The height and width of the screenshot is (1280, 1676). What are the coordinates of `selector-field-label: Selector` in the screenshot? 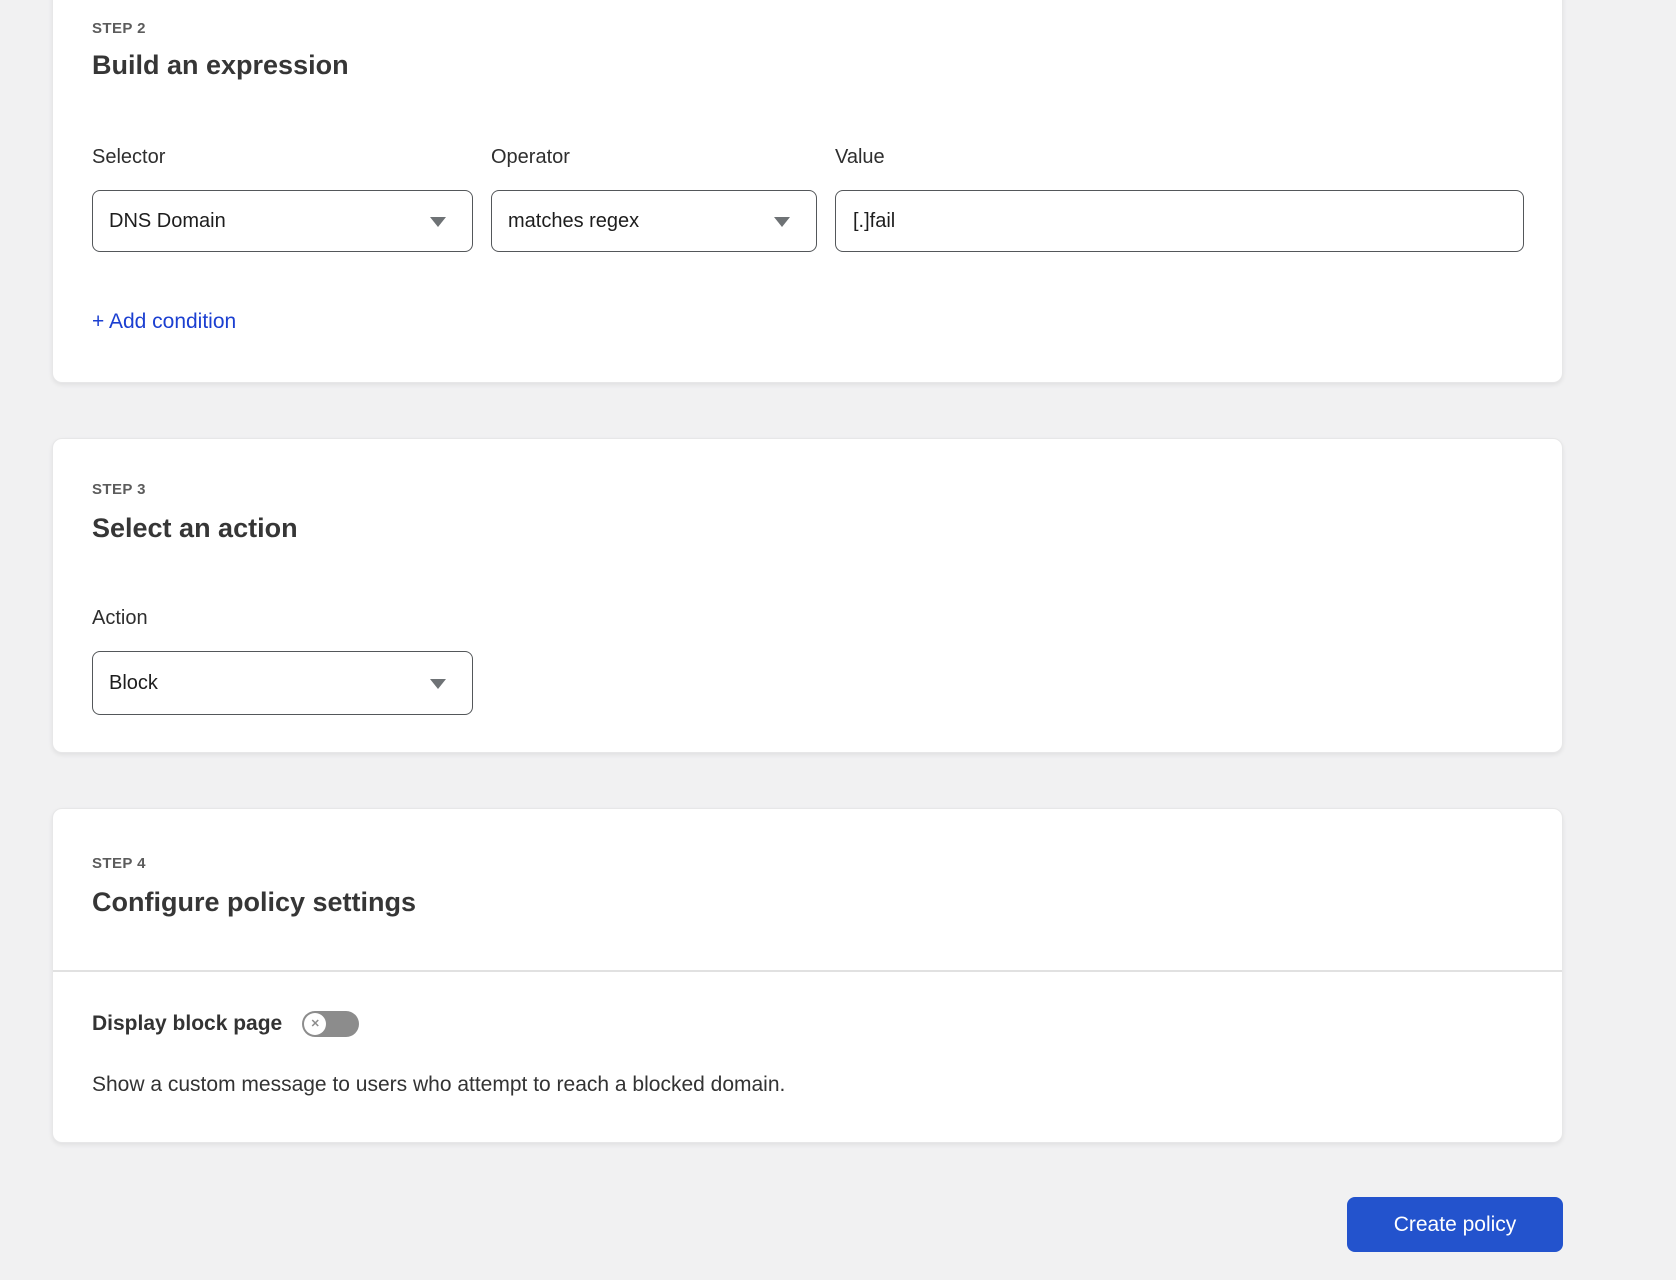 It's located at (129, 157).